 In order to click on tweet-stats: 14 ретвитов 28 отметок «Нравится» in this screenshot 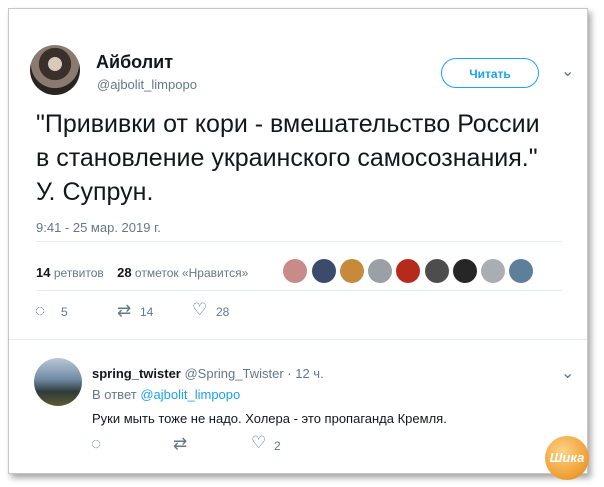, I will do `click(142, 272)`.